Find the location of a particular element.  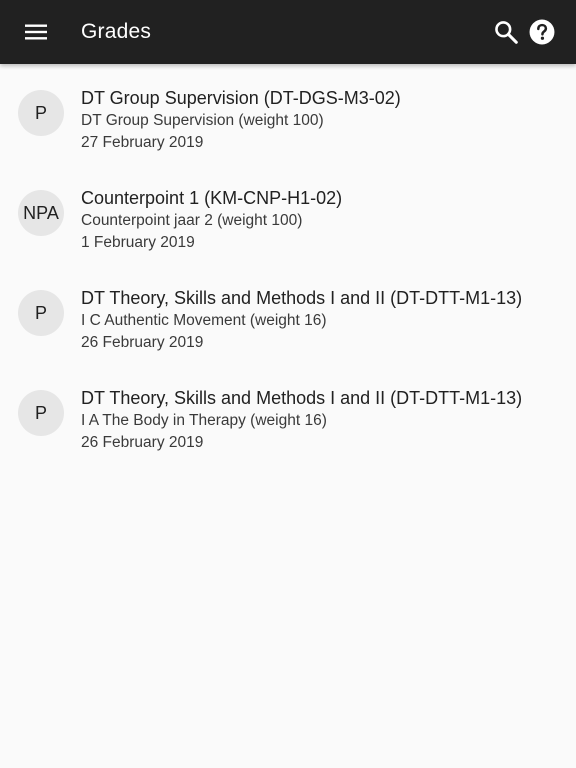

grade-course: DT Group Supervision (DT-DGS-M3-02) is located at coordinates (241, 98).